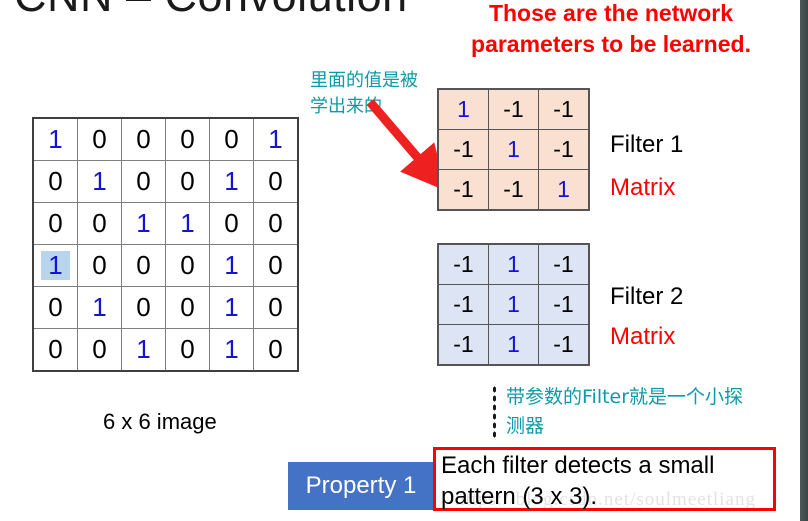 This screenshot has width=808, height=521. I want to click on filter-2-label: Filter 2, so click(647, 296).